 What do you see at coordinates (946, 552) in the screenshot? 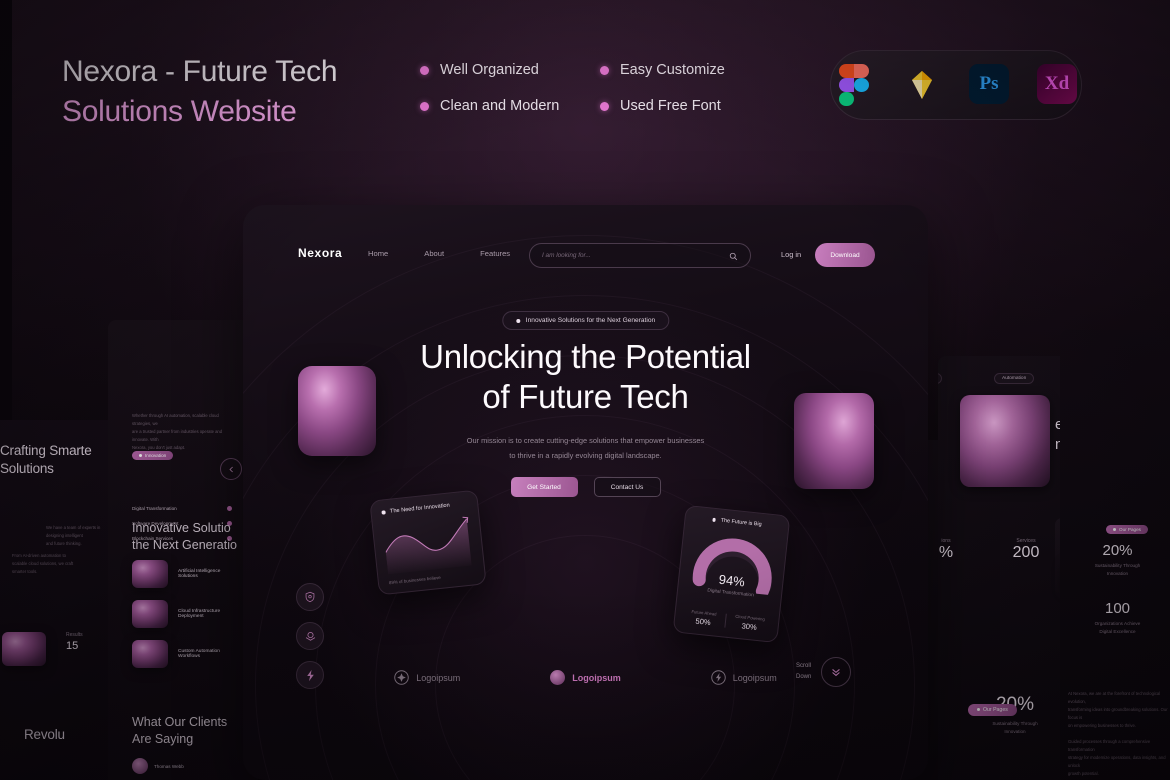
I see `right-stat-left-value: %` at bounding box center [946, 552].